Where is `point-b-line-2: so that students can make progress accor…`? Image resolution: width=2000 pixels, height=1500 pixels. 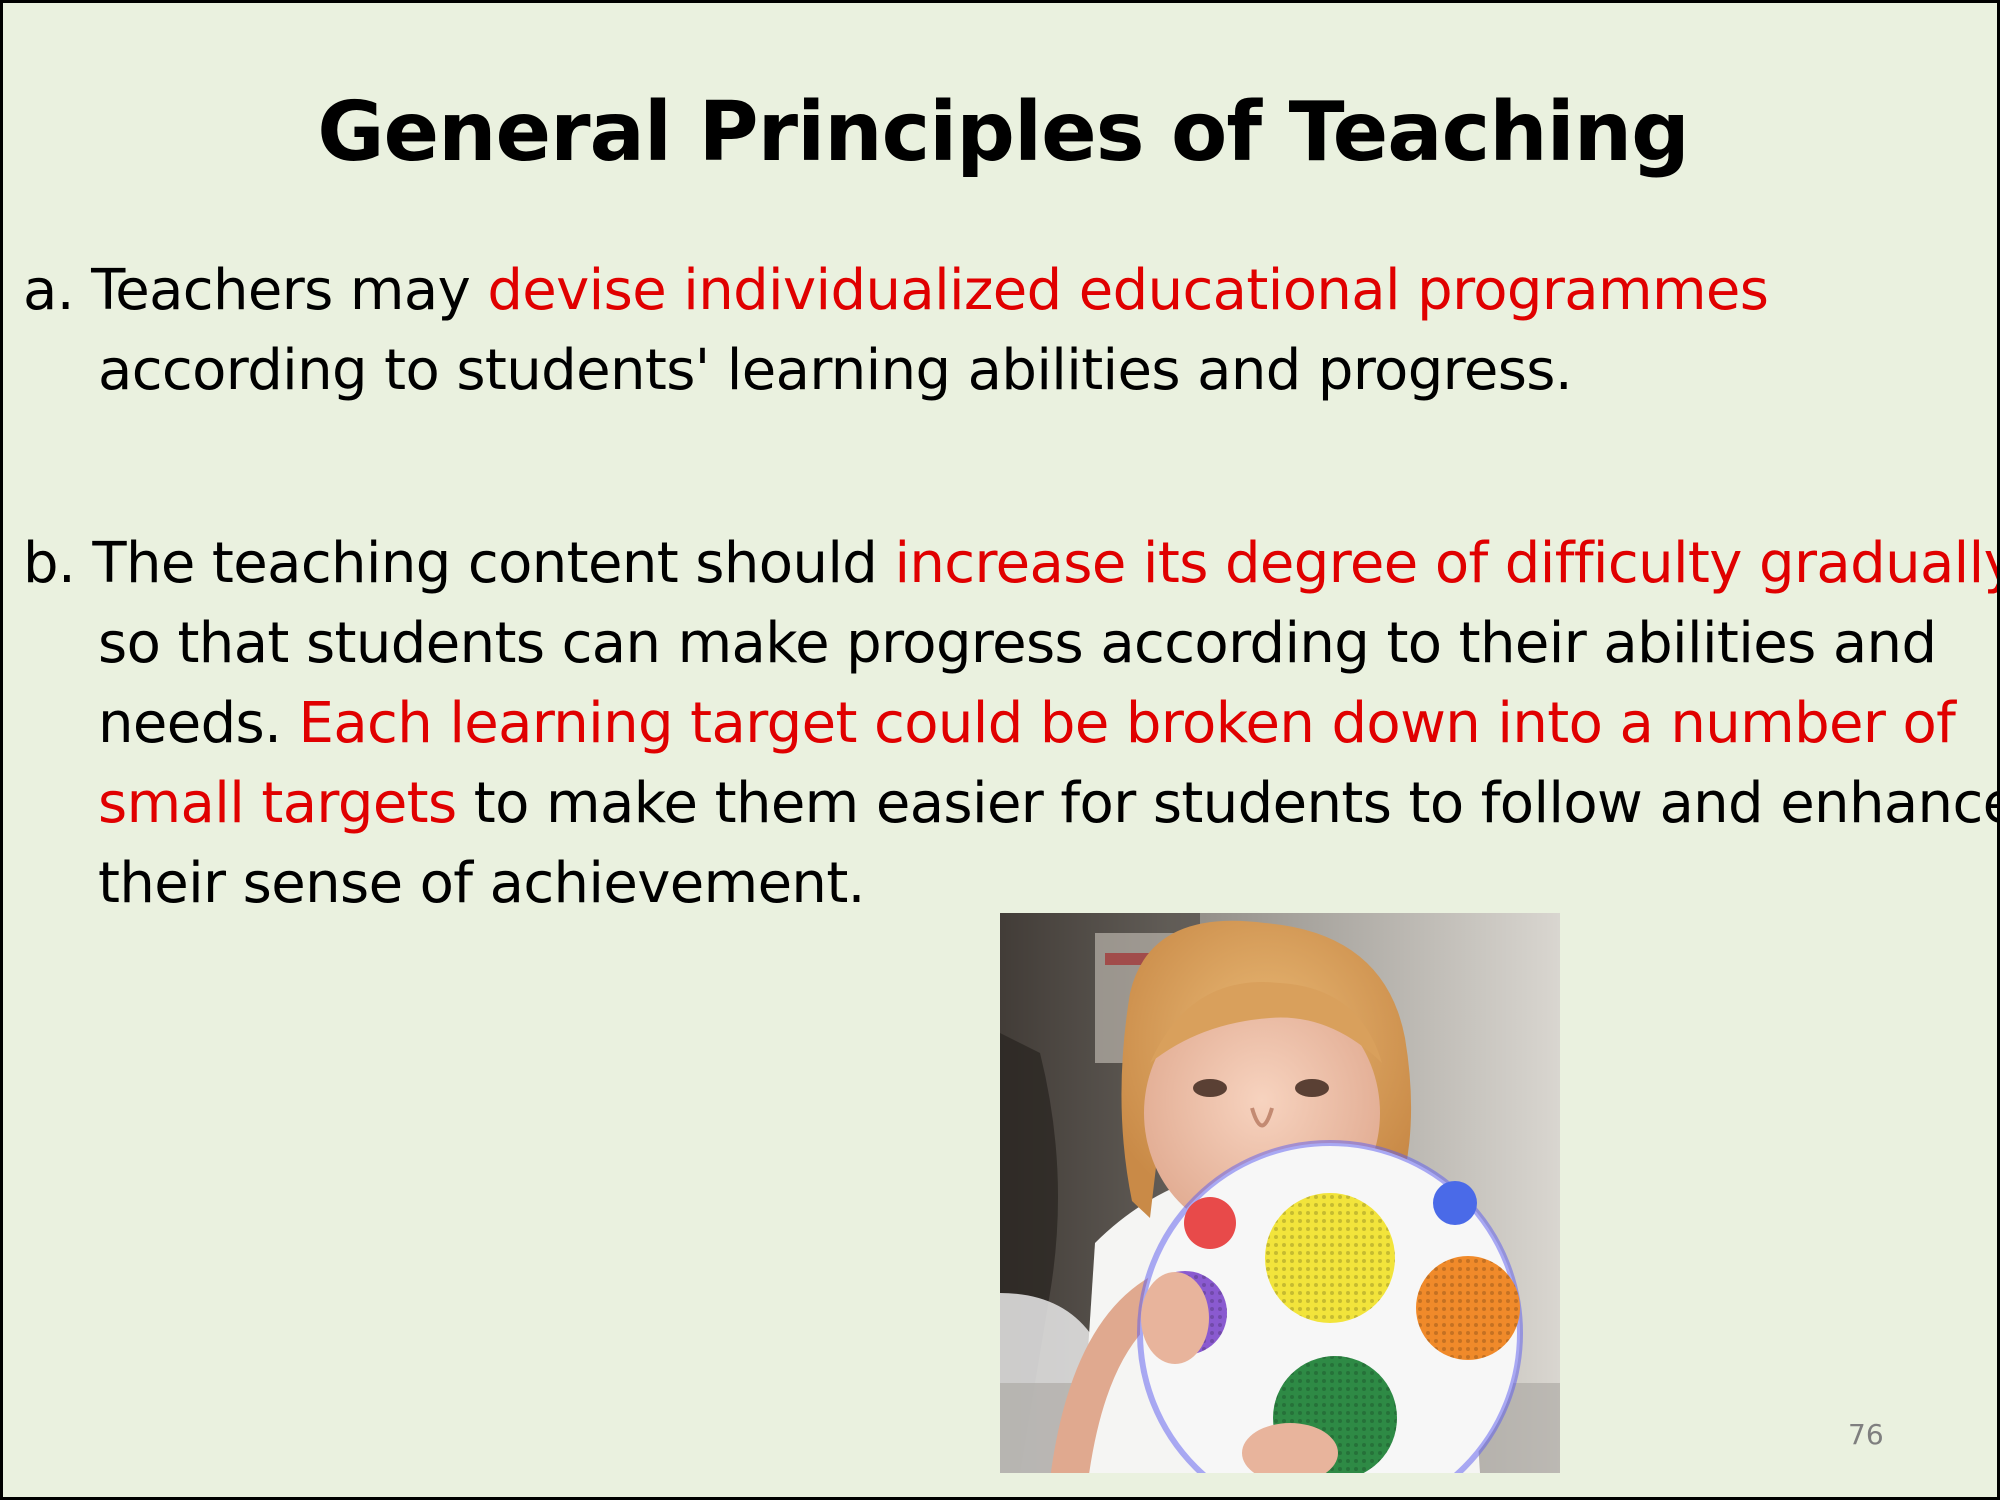 point-b-line-2: so that students can make progress accor… is located at coordinates (1017, 643).